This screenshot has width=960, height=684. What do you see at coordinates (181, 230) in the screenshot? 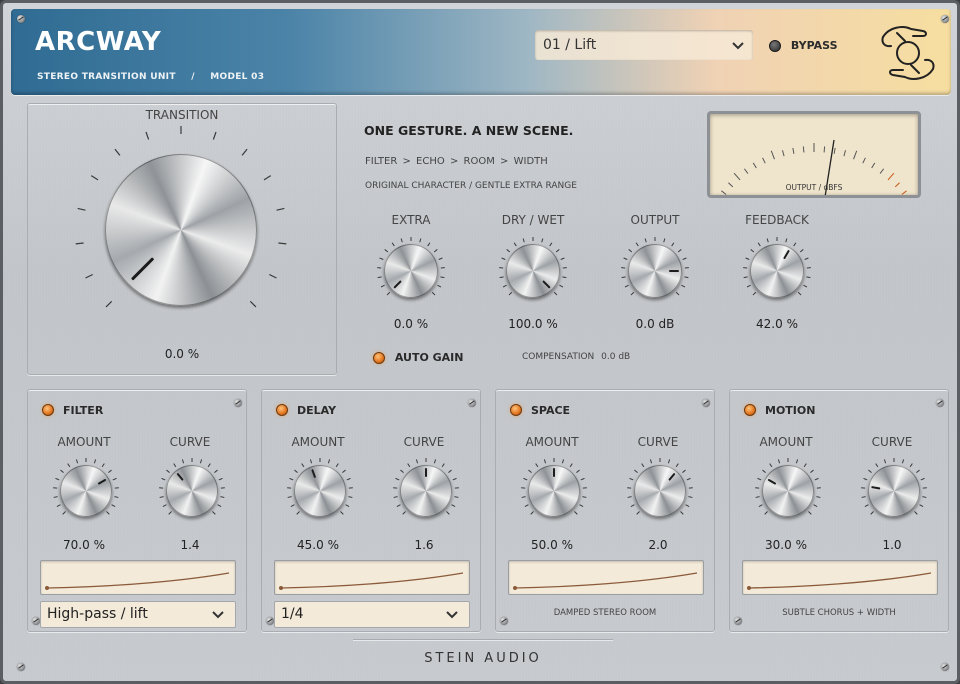
I see `transition-knob` at bounding box center [181, 230].